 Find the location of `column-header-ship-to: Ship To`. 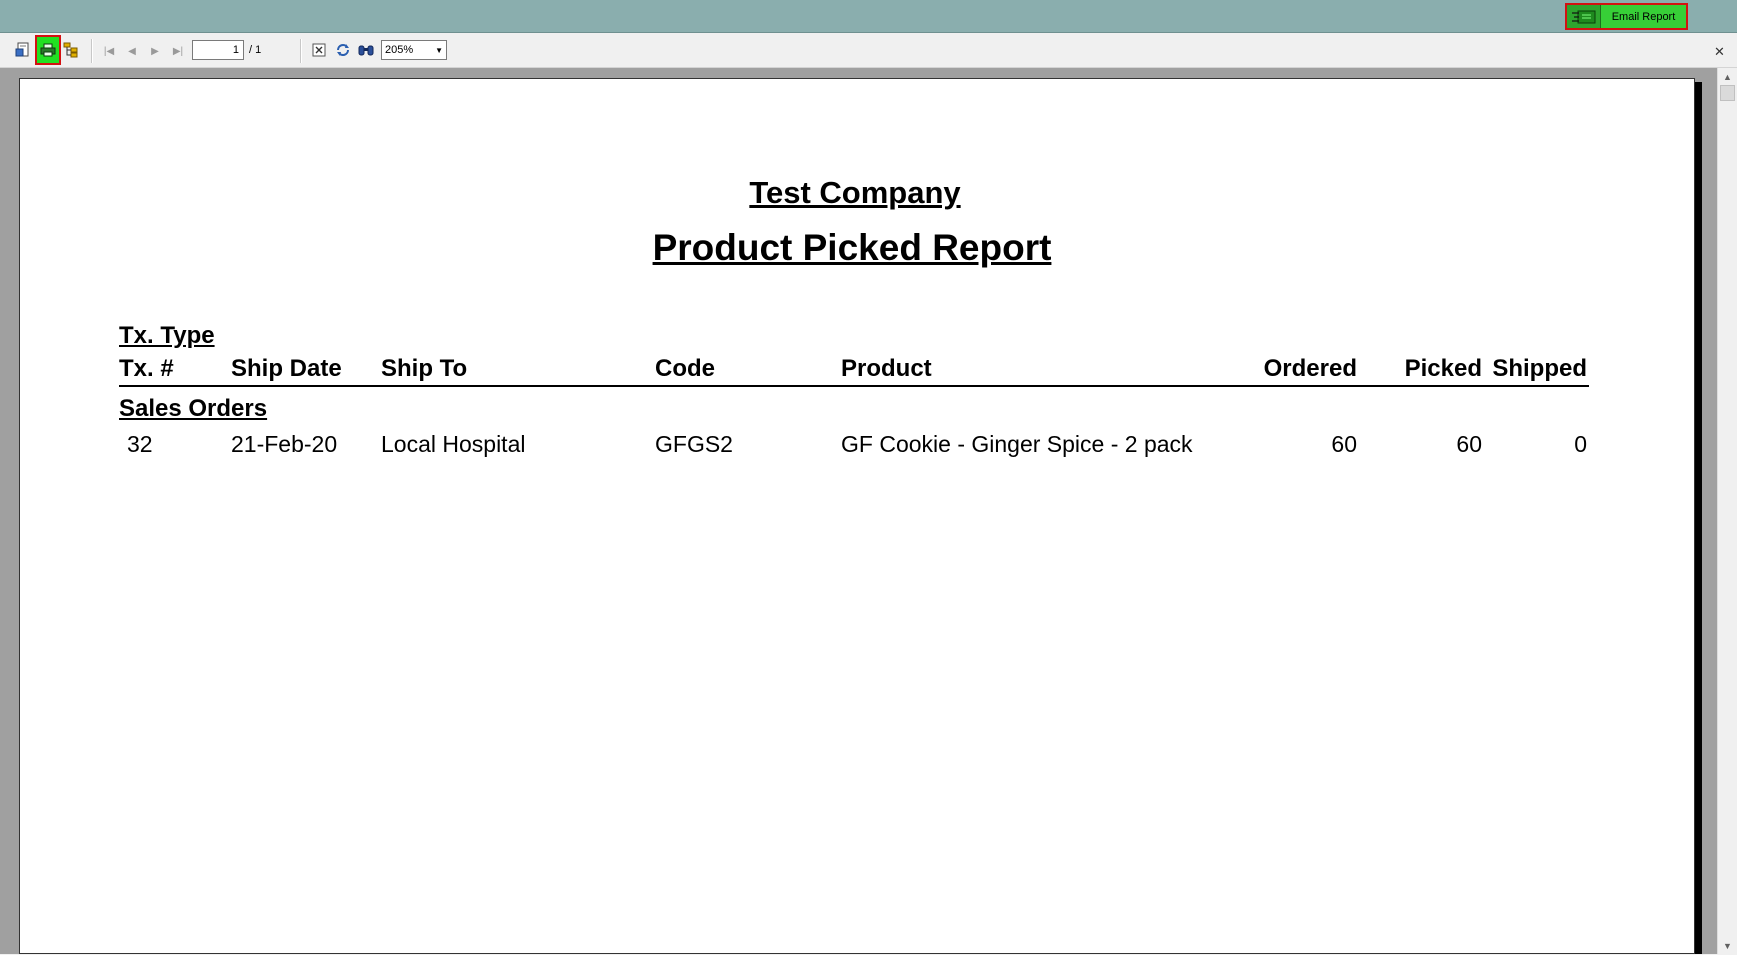

column-header-ship-to: Ship To is located at coordinates (424, 368).